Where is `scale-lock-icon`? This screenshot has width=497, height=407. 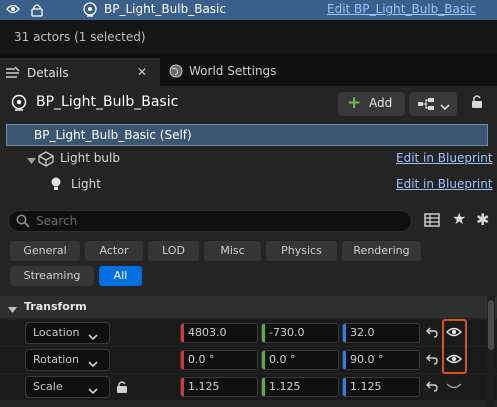 scale-lock-icon is located at coordinates (122, 388).